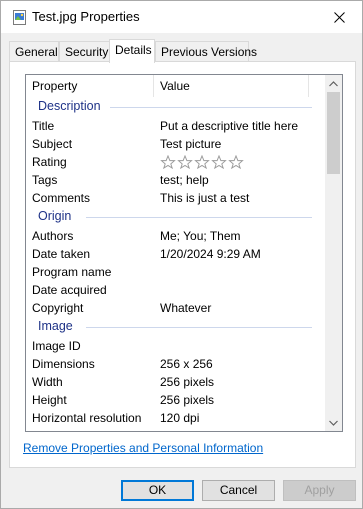 Image resolution: width=363 pixels, height=509 pixels. What do you see at coordinates (49, 162) in the screenshot?
I see `property-name: Rating` at bounding box center [49, 162].